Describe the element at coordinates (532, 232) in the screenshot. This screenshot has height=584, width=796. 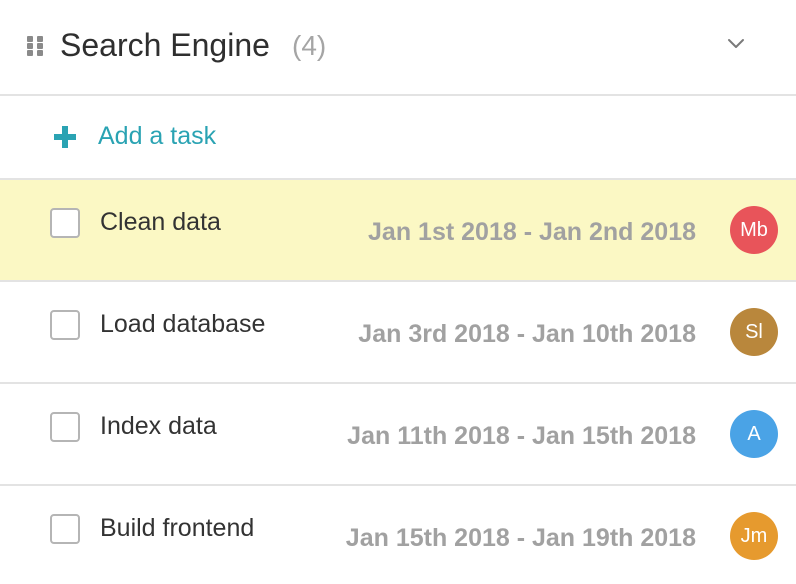
I see `task-dates: Jan 1st 2018 - Jan 2nd 2018` at that location.